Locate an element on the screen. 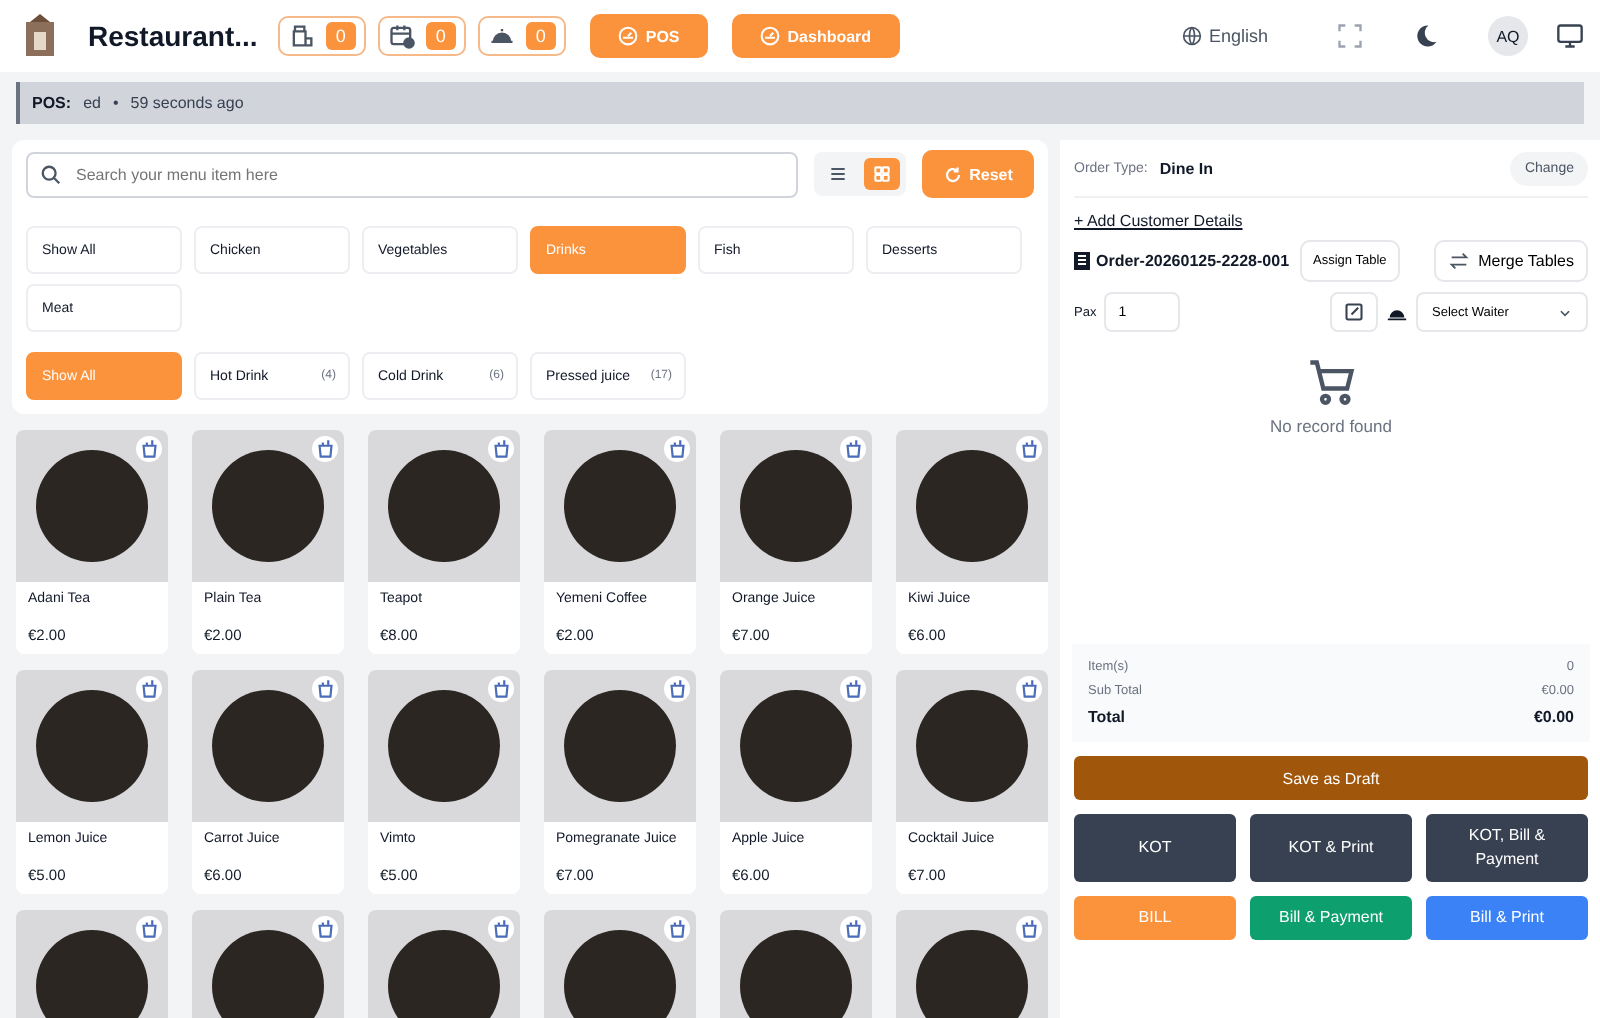  merge-tables-button: Merge Tables is located at coordinates (1511, 261).